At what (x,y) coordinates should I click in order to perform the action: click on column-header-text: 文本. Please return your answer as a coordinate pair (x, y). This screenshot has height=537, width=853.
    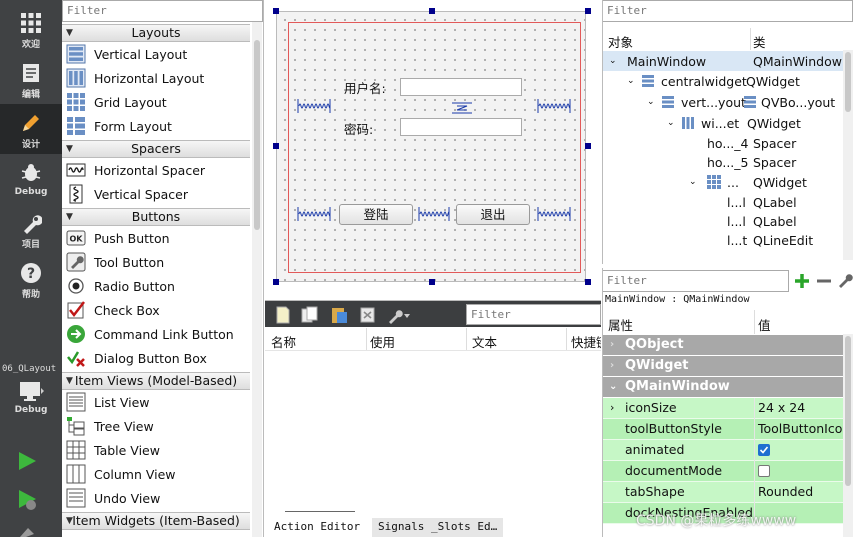
    Looking at the image, I should click on (484, 341).